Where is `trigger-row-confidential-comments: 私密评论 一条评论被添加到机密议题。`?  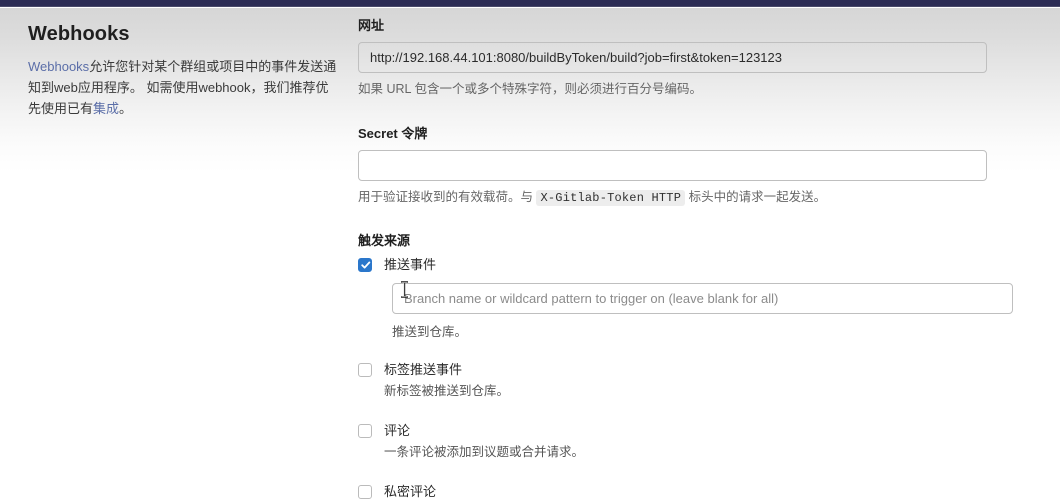
trigger-row-confidential-comments: 私密评论 一条评论被添加到机密议题。 is located at coordinates (674, 492).